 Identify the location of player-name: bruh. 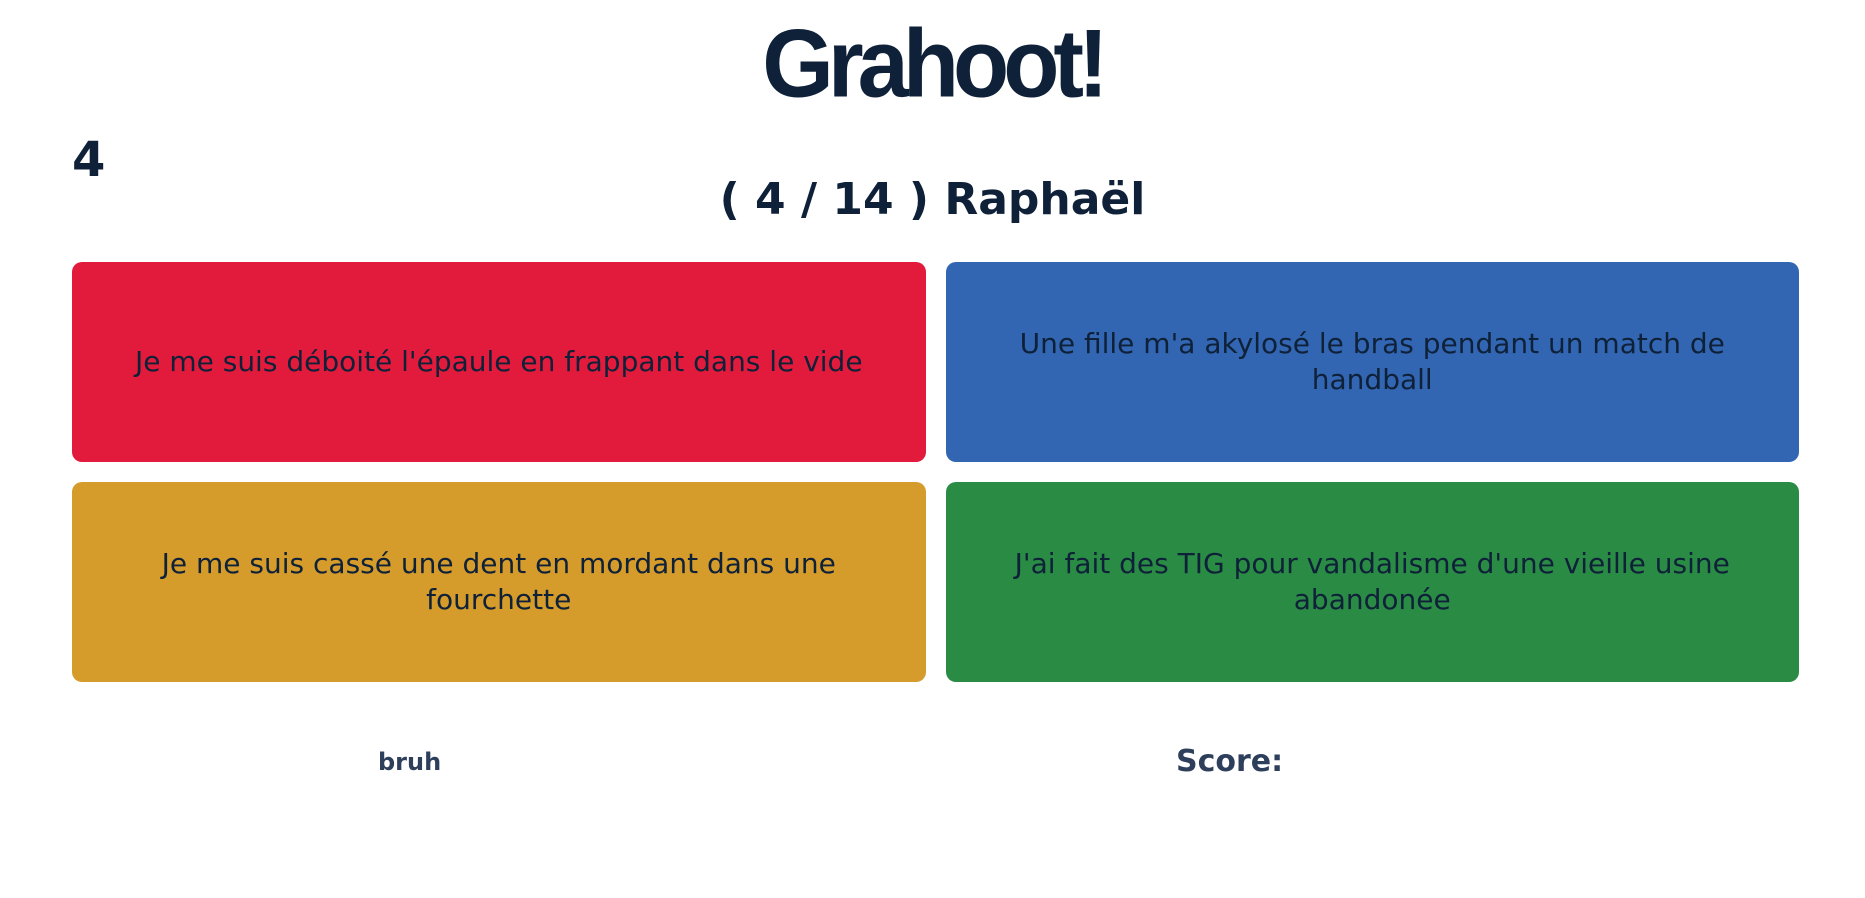
(410, 762).